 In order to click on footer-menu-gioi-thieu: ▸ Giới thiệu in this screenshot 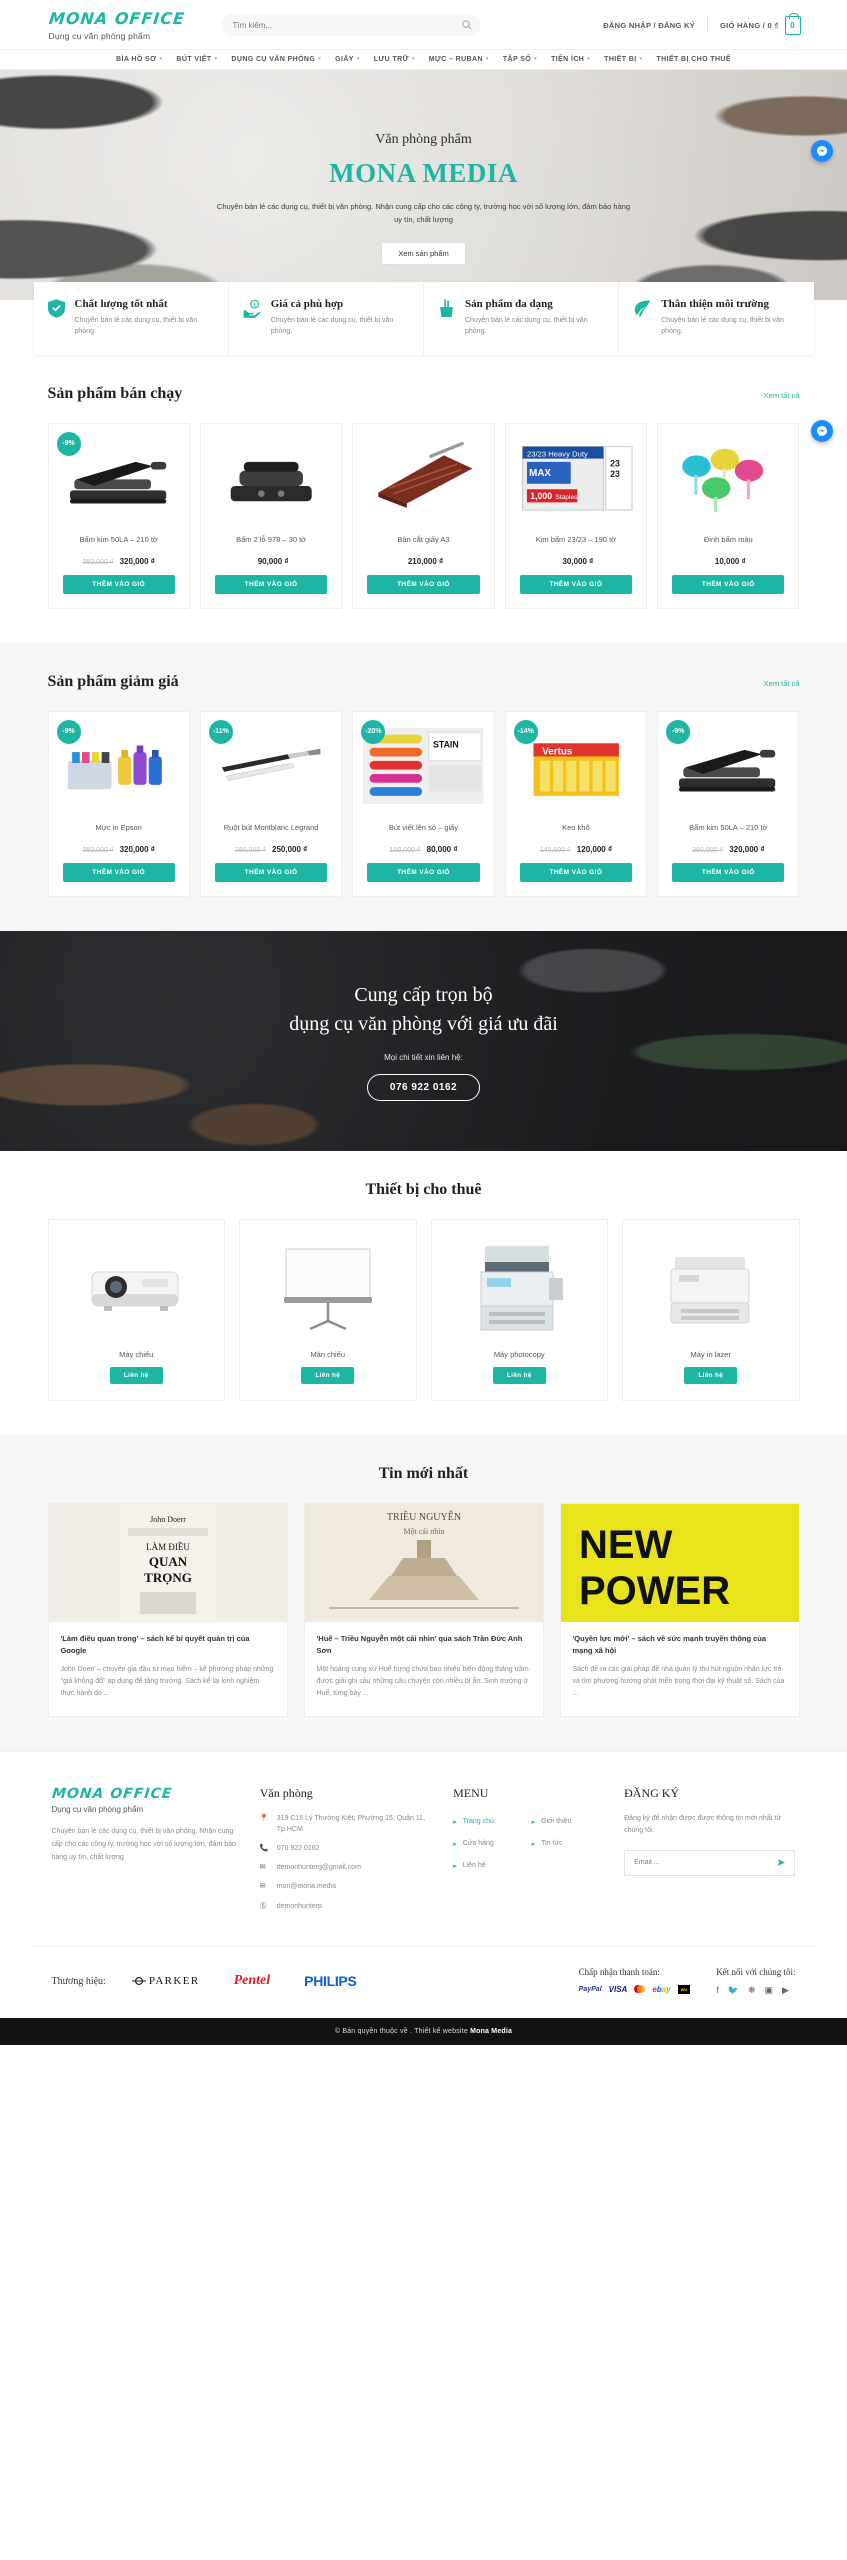, I will do `click(567, 1822)`.